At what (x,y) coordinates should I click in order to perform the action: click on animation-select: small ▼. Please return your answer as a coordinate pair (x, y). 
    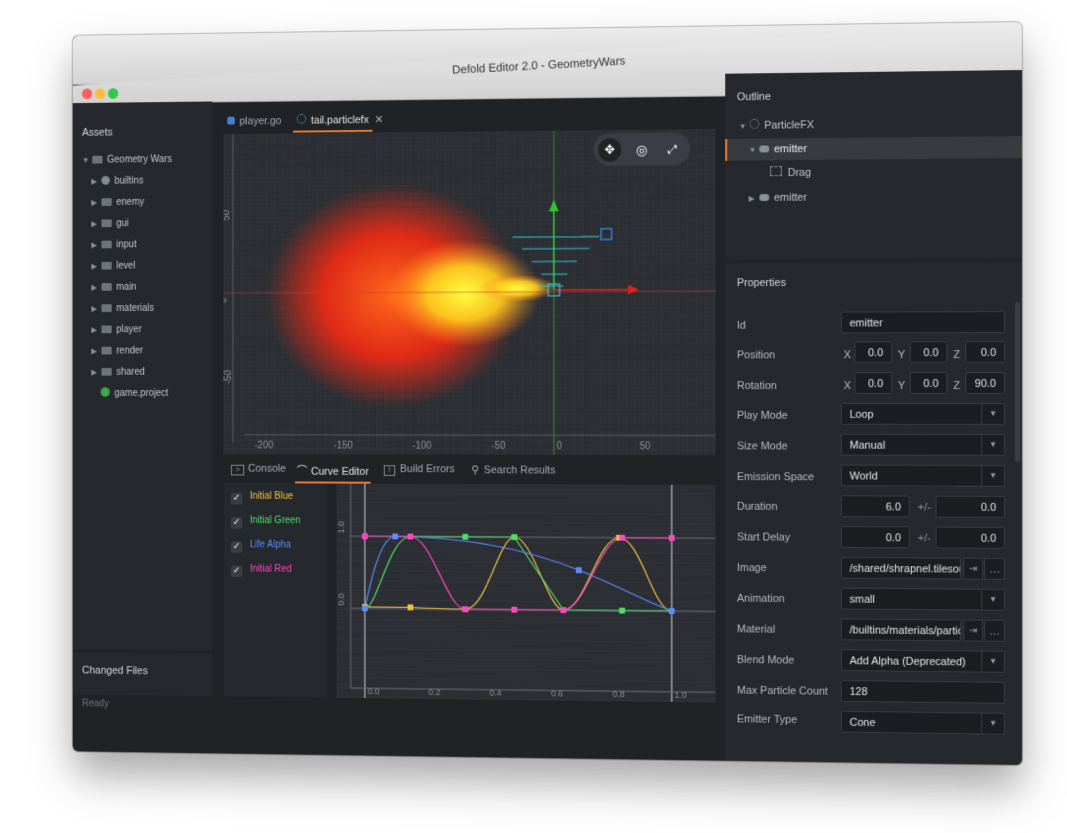
    Looking at the image, I should click on (923, 599).